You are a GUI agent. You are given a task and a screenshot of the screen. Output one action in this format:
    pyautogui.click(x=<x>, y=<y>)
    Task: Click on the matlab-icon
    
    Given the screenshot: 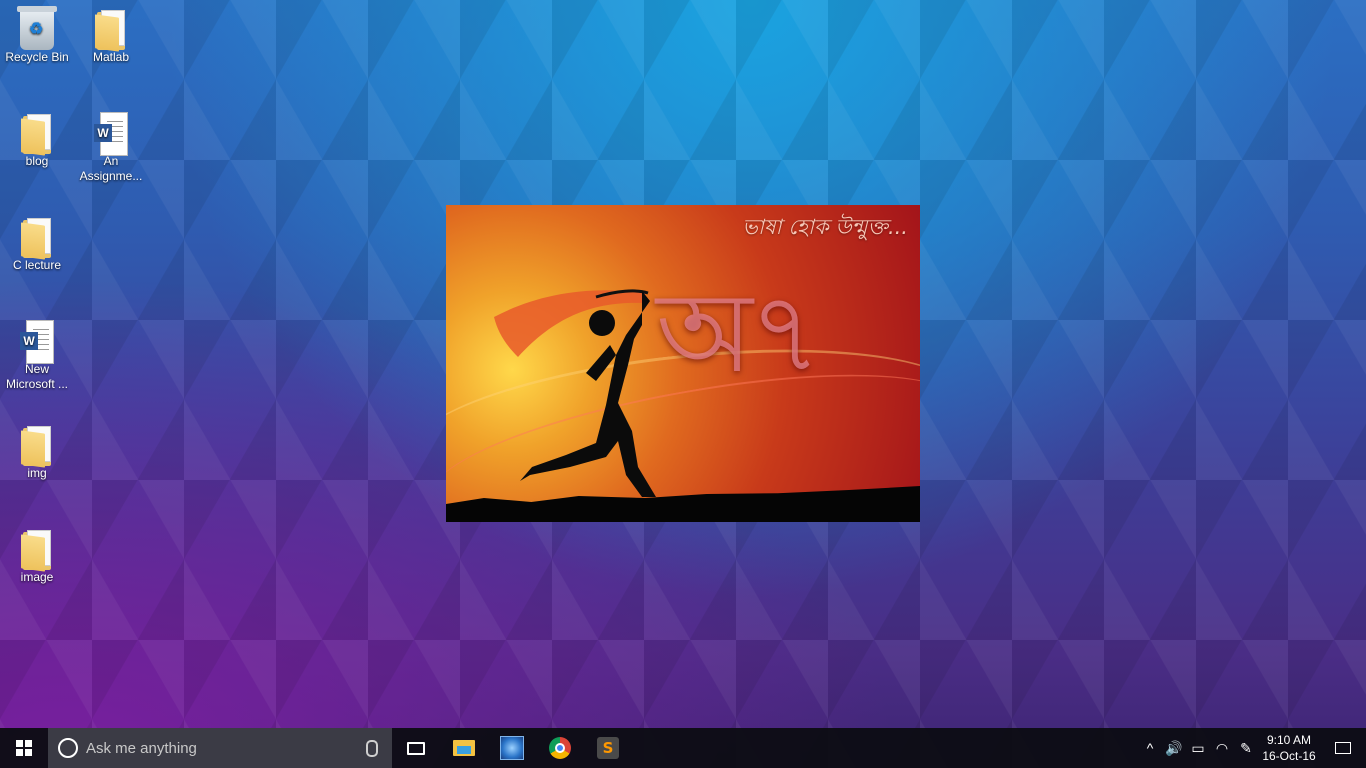 What is the action you would take?
    pyautogui.click(x=512, y=748)
    